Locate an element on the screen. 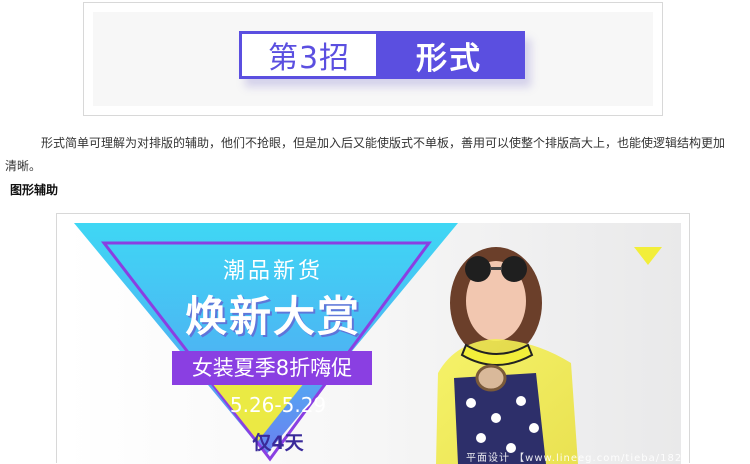 The height and width of the screenshot is (464, 750). banner-promo: 女装夏季8折嗨促 is located at coordinates (272, 368).